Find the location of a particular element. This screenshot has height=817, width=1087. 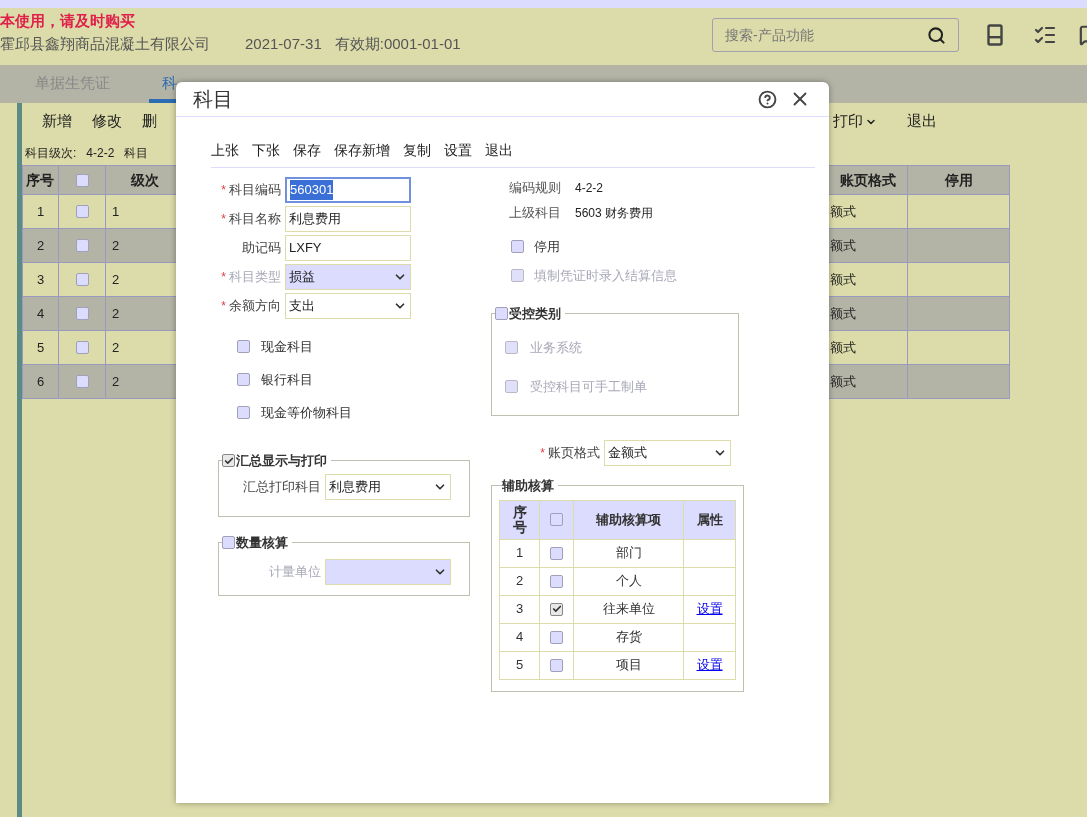

info-value: 4-2-2 is located at coordinates (589, 188).